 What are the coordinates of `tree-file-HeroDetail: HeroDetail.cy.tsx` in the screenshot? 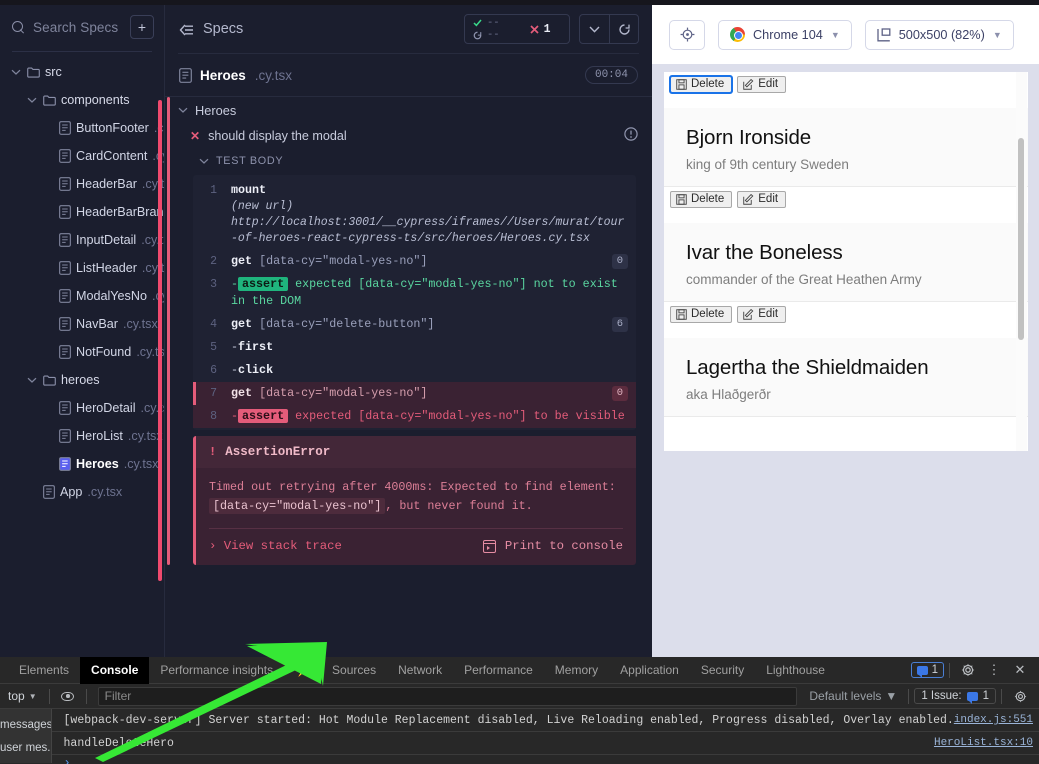 It's located at (87, 408).